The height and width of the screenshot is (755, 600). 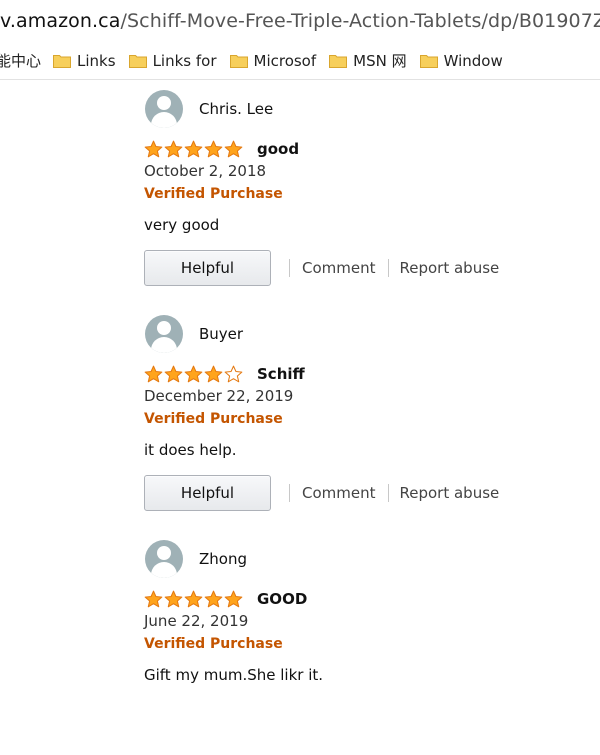 I want to click on review-body: Gift my mum.She likr it., so click(x=234, y=675).